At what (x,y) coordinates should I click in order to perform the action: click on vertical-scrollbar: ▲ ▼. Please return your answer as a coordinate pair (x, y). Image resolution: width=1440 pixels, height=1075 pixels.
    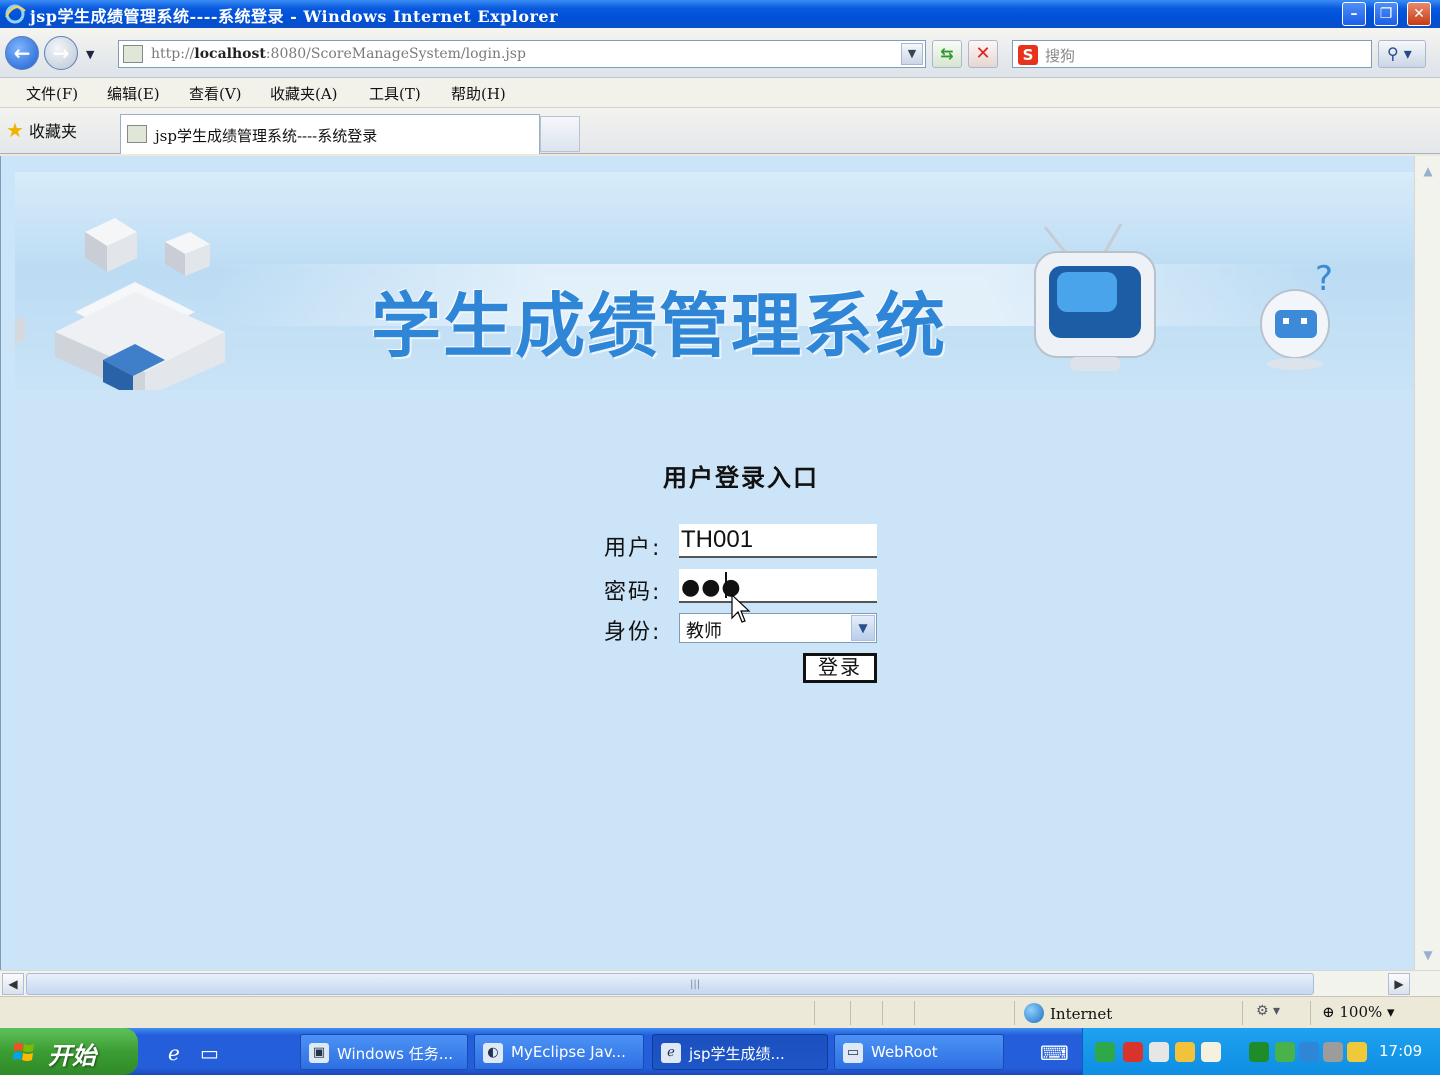
    Looking at the image, I should click on (1427, 563).